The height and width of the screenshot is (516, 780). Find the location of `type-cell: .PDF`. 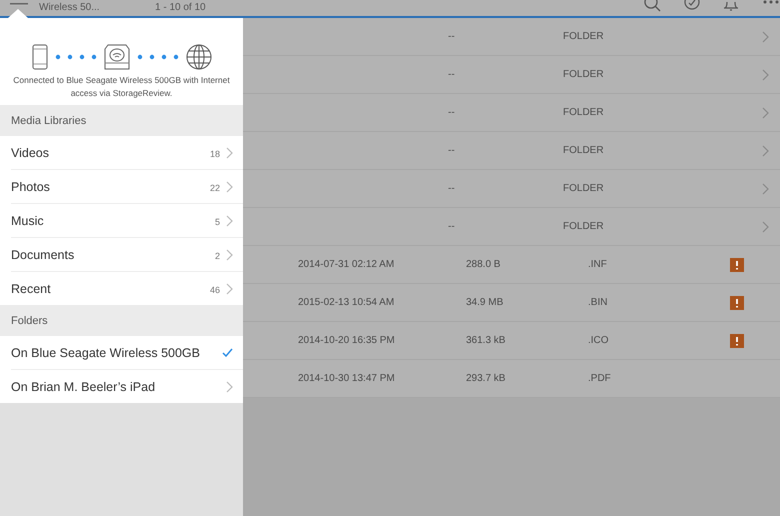

type-cell: .PDF is located at coordinates (599, 378).